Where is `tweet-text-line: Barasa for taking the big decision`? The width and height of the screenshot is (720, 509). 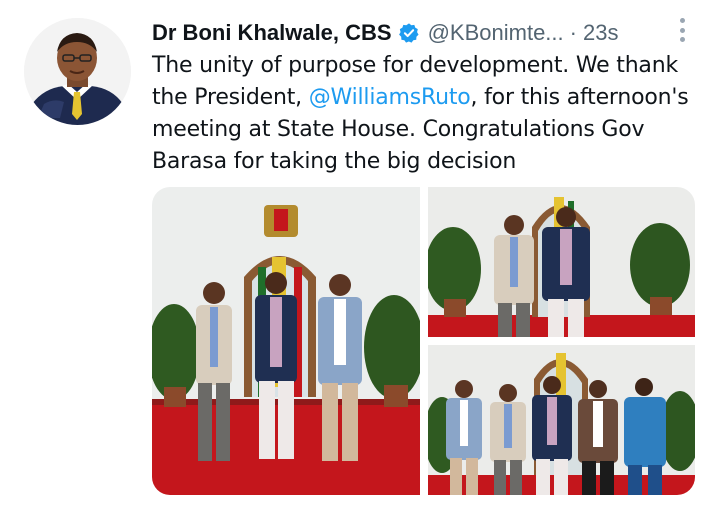 tweet-text-line: Barasa for taking the big decision is located at coordinates (432, 162).